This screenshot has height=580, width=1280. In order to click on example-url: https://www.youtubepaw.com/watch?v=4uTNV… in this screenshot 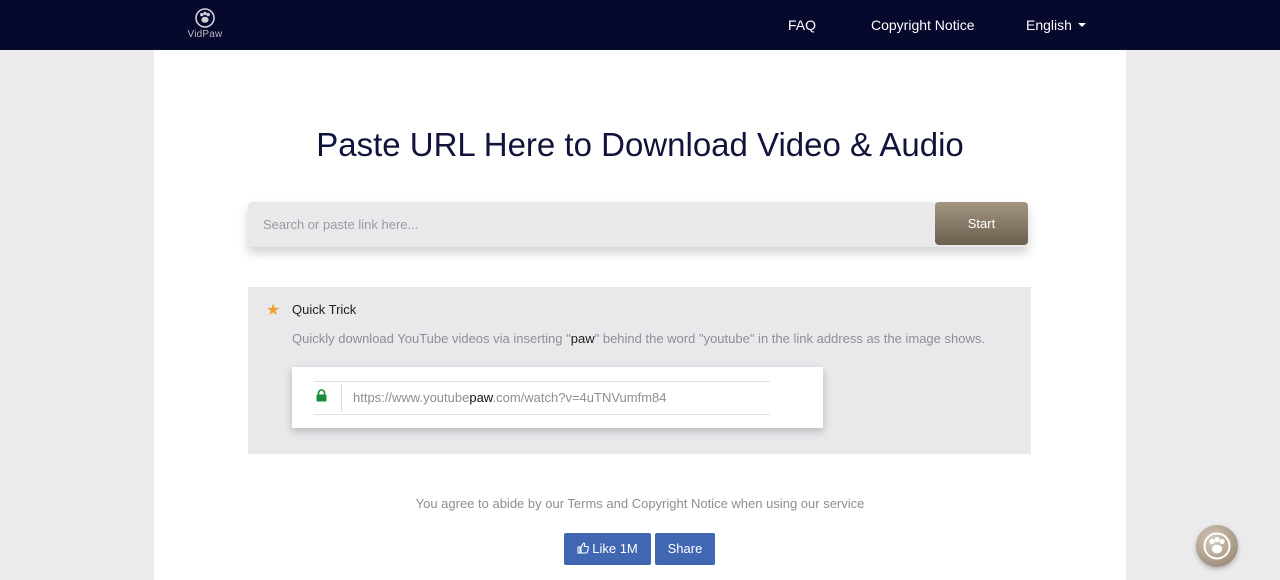, I will do `click(510, 397)`.